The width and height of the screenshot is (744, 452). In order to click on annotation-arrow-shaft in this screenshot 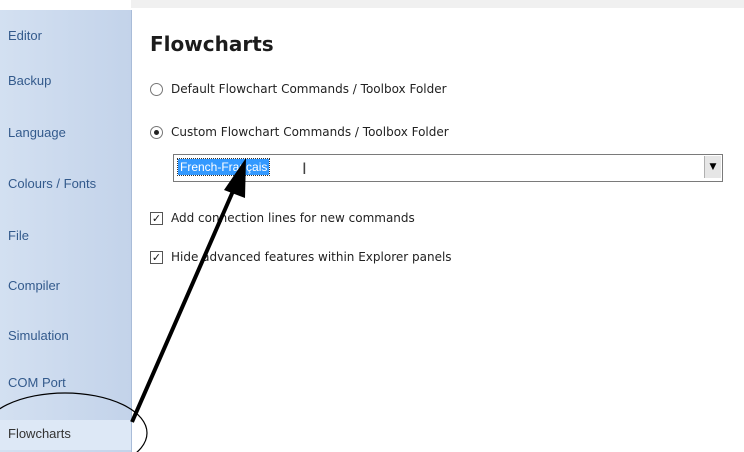, I will do `click(184, 302)`.